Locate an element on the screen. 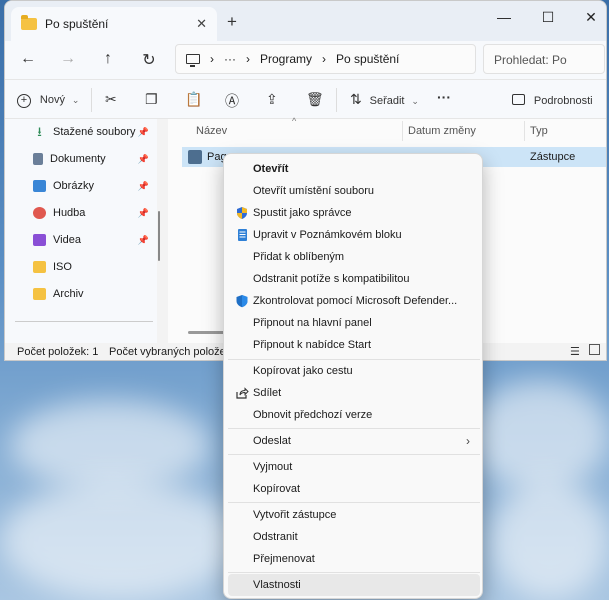  sidebar-item-music: Hudba 📌 is located at coordinates (94, 213).